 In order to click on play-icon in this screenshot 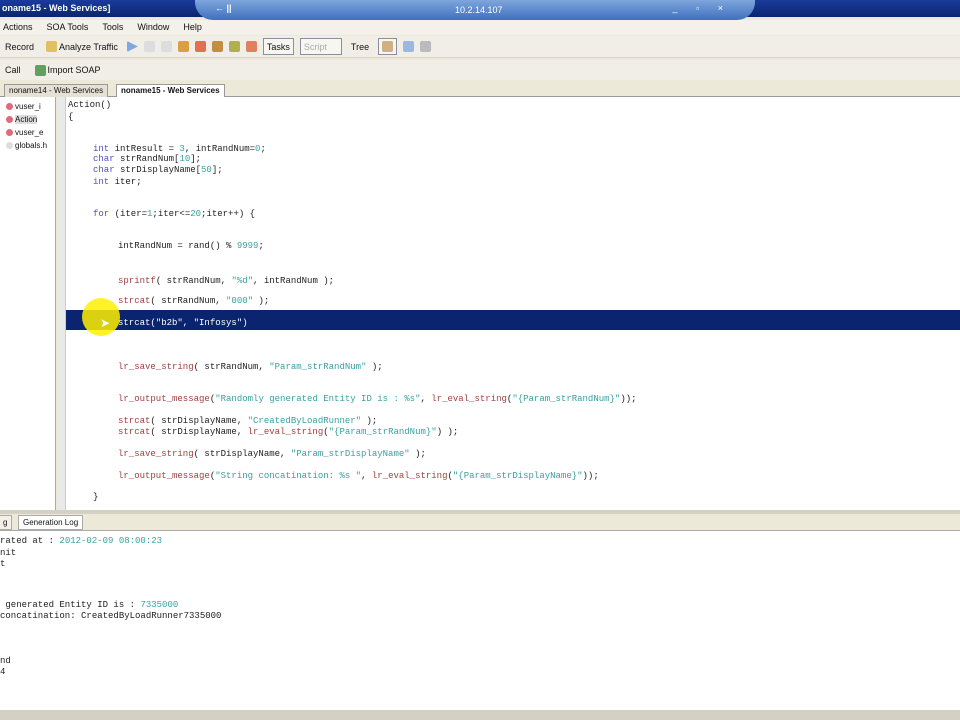, I will do `click(132, 46)`.